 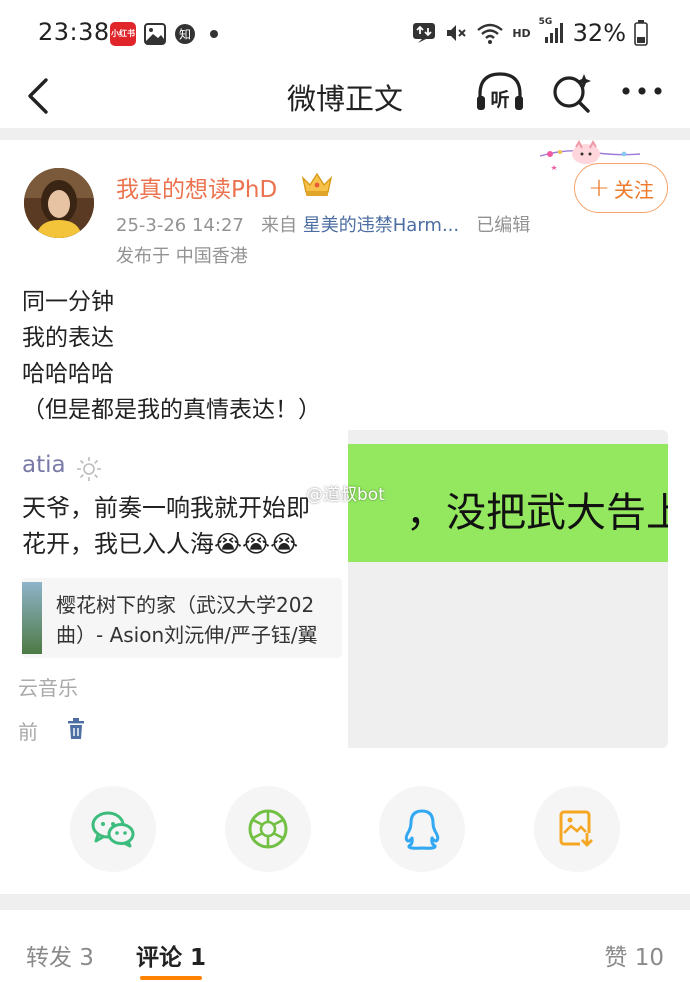 I want to click on avatar, so click(x=59, y=203).